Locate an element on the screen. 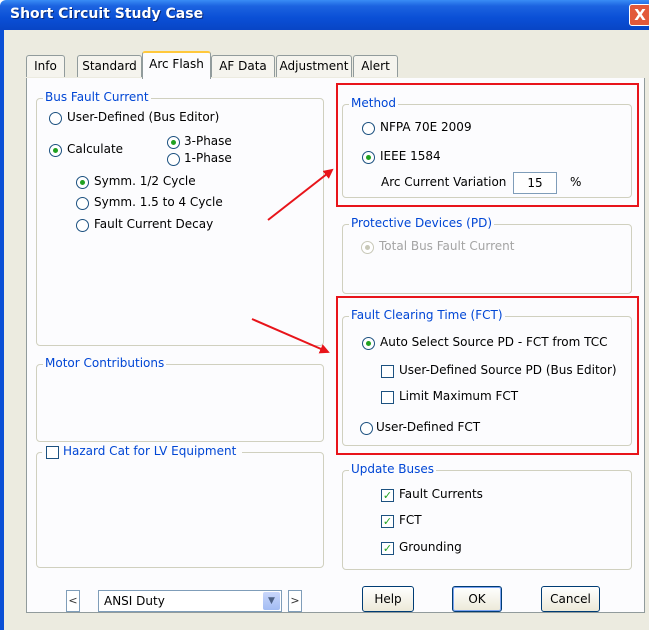 Image resolution: width=649 pixels, height=630 pixels. arrow-to-method is located at coordinates (300, 194).